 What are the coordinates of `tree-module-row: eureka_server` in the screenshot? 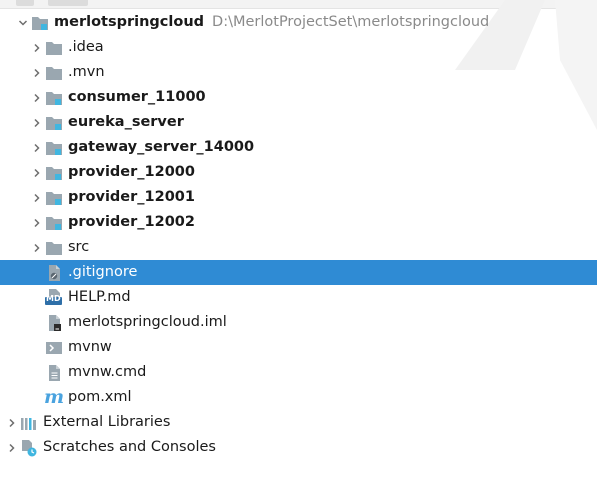 It's located at (298, 122).